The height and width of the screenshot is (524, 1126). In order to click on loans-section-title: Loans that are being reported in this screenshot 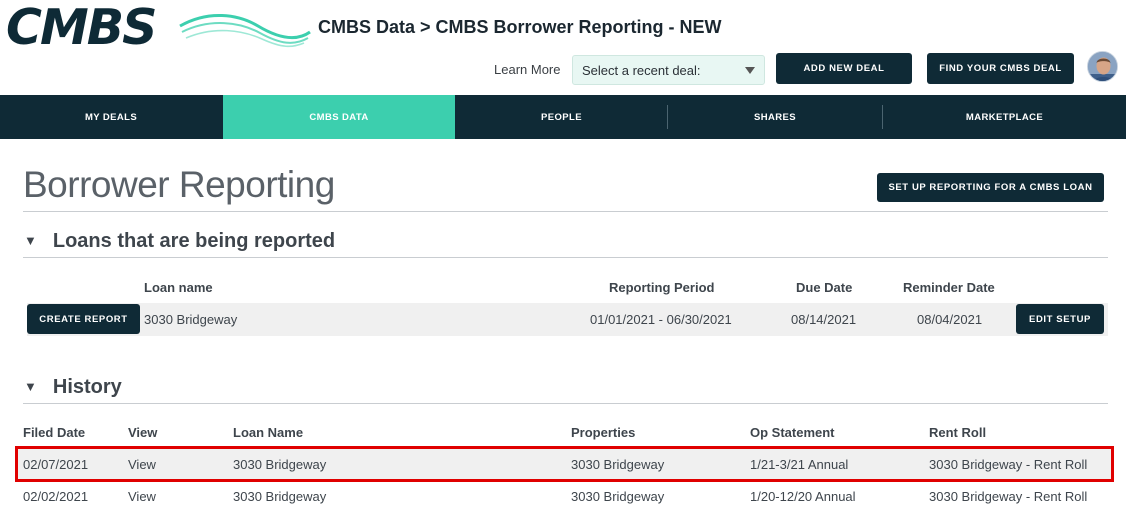, I will do `click(194, 241)`.